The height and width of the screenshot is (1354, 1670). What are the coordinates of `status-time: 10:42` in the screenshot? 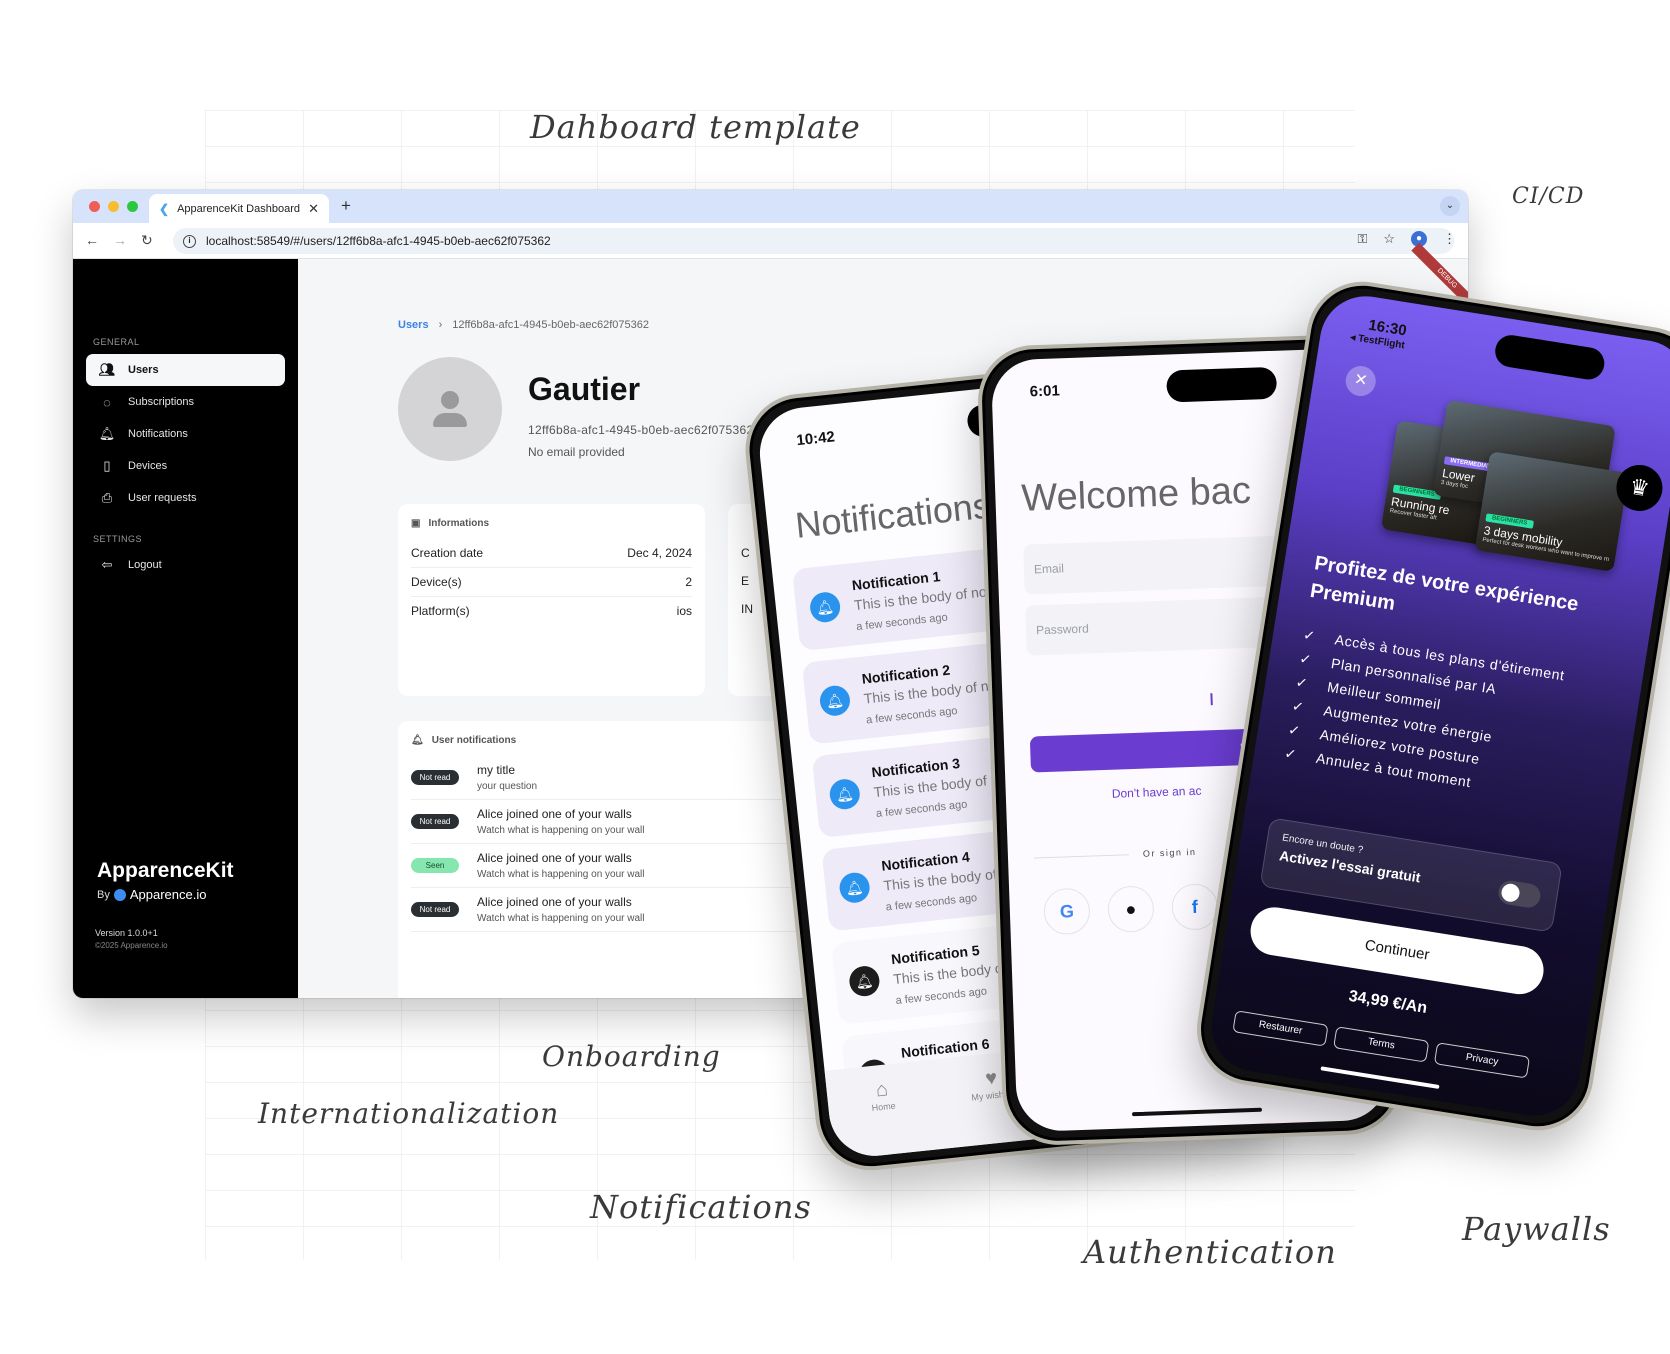 It's located at (815, 439).